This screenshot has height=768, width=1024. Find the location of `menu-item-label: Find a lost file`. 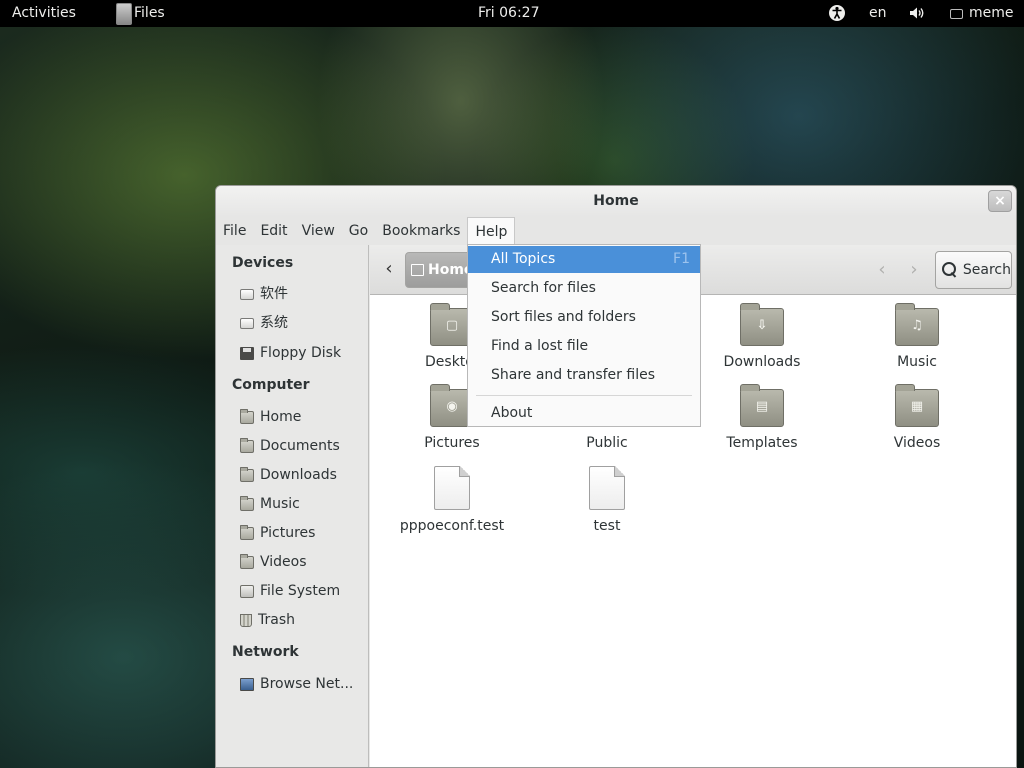

menu-item-label: Find a lost file is located at coordinates (540, 346).